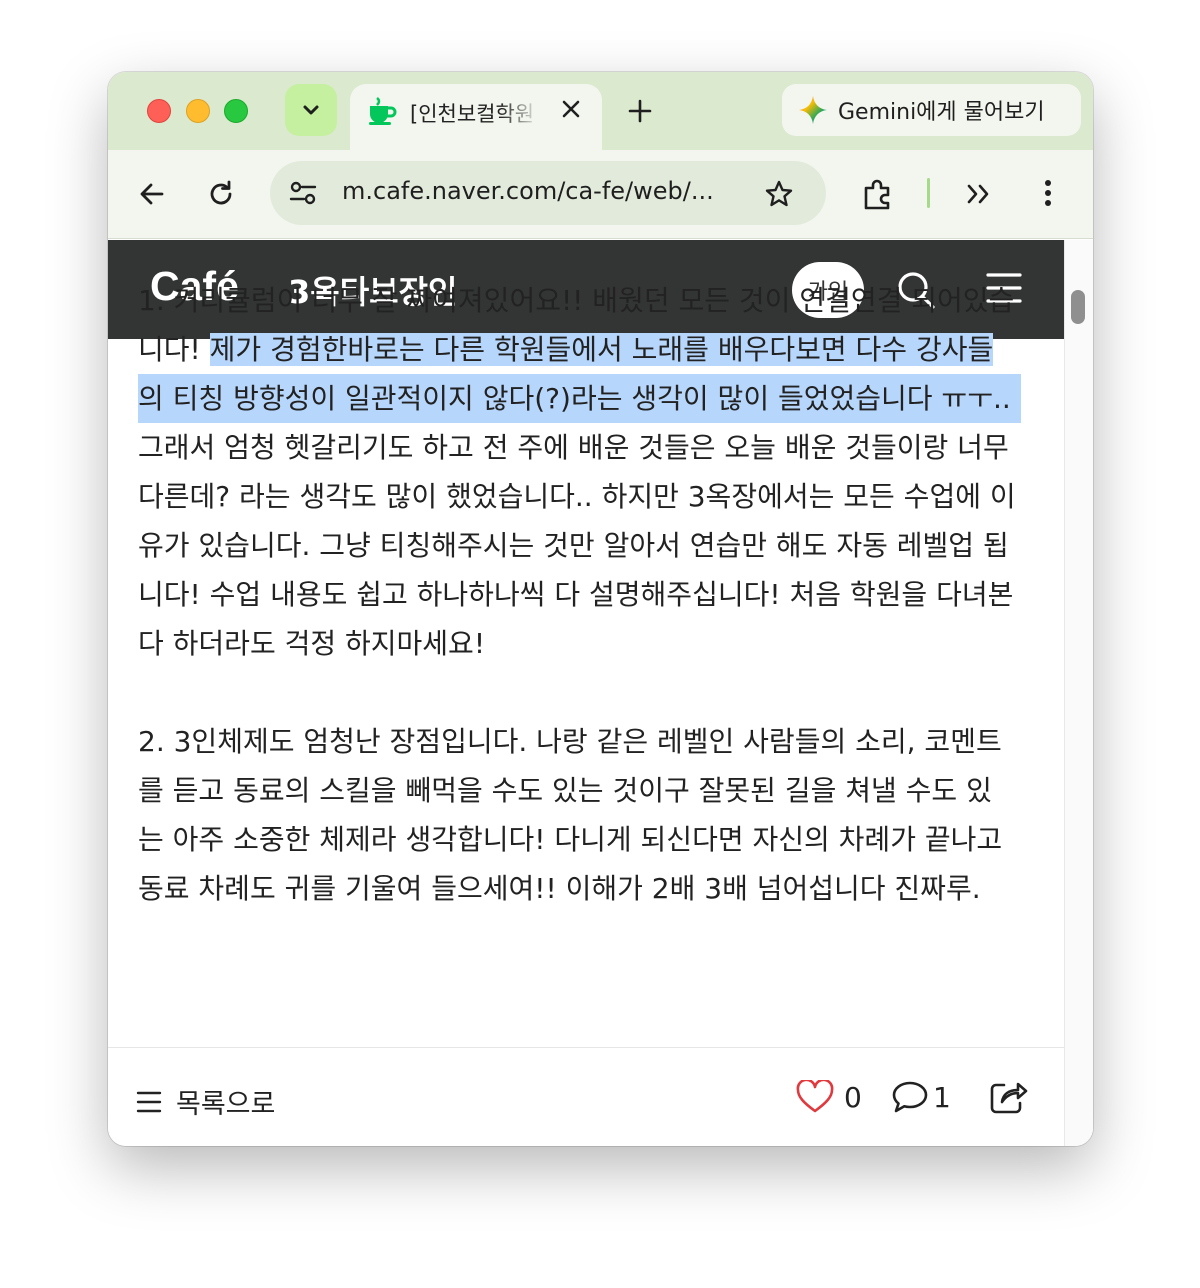 Image resolution: width=1200 pixels, height=1288 pixels. I want to click on article-footer: 목록으로 0 1, so click(586, 1097).